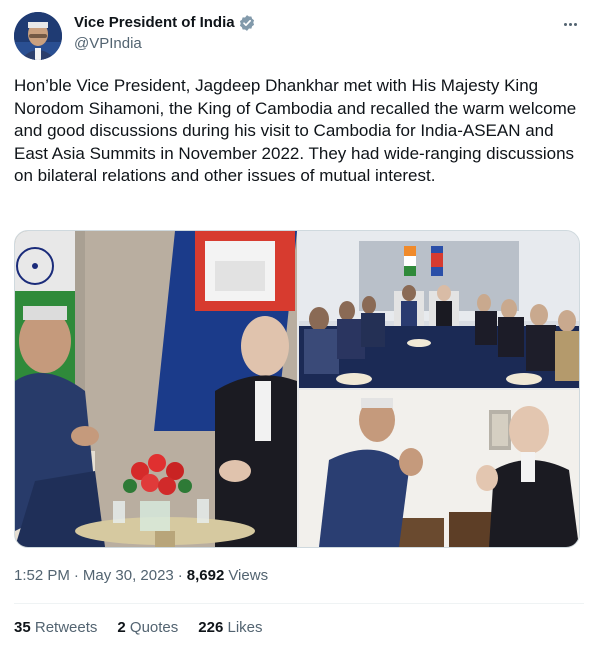 This screenshot has height=650, width=597. What do you see at coordinates (38, 36) in the screenshot?
I see `author-avatar` at bounding box center [38, 36].